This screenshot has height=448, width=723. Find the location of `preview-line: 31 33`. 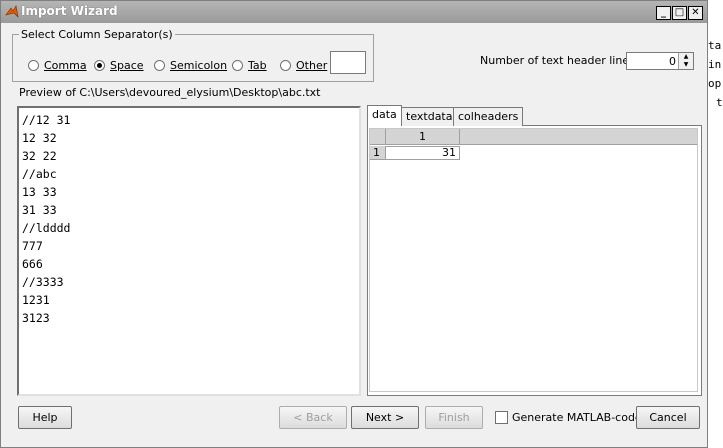

preview-line: 31 33 is located at coordinates (39, 210).